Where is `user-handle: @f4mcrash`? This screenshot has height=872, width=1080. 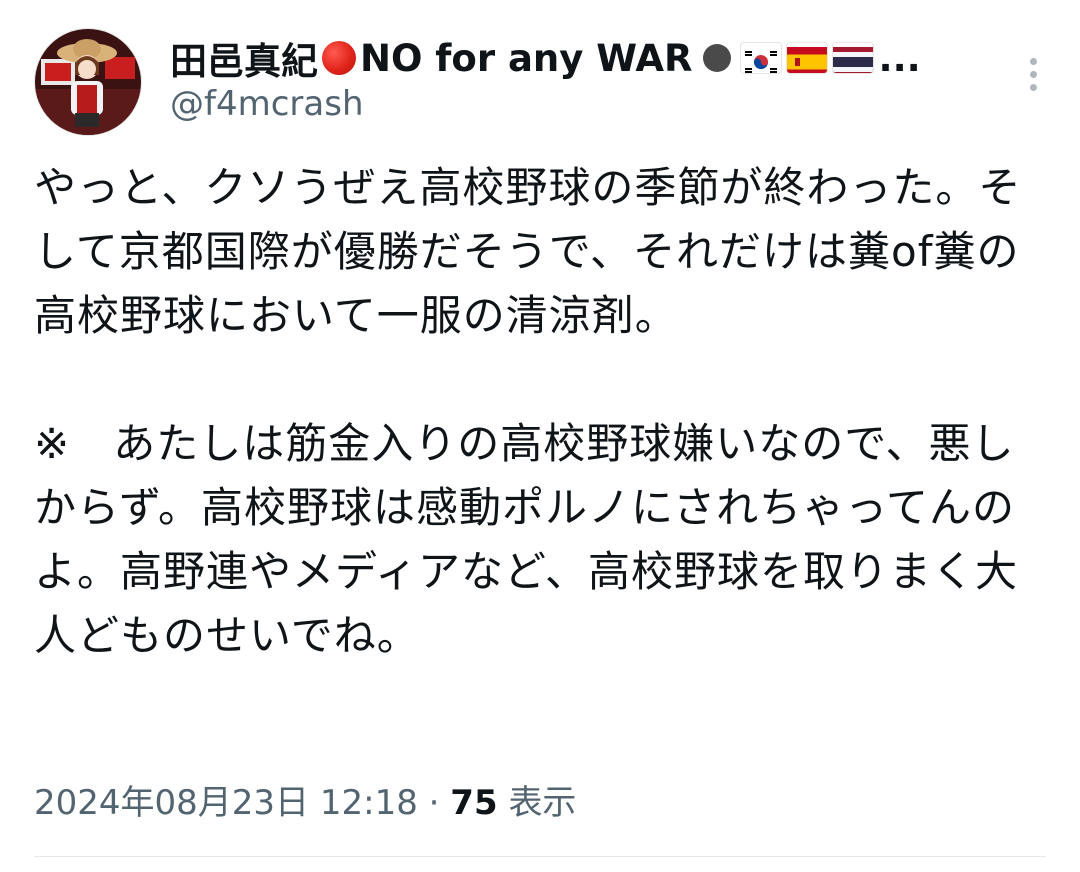 user-handle: @f4mcrash is located at coordinates (267, 104).